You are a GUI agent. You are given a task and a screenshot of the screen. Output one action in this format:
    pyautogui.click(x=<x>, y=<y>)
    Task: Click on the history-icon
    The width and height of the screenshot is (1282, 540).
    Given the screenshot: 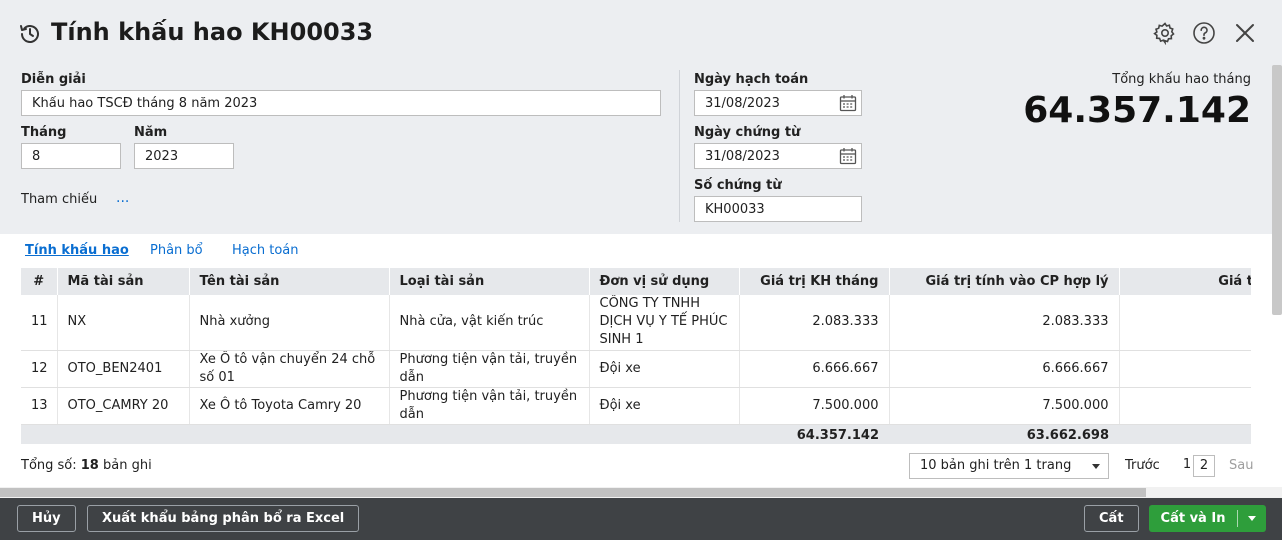 What is the action you would take?
    pyautogui.click(x=30, y=34)
    